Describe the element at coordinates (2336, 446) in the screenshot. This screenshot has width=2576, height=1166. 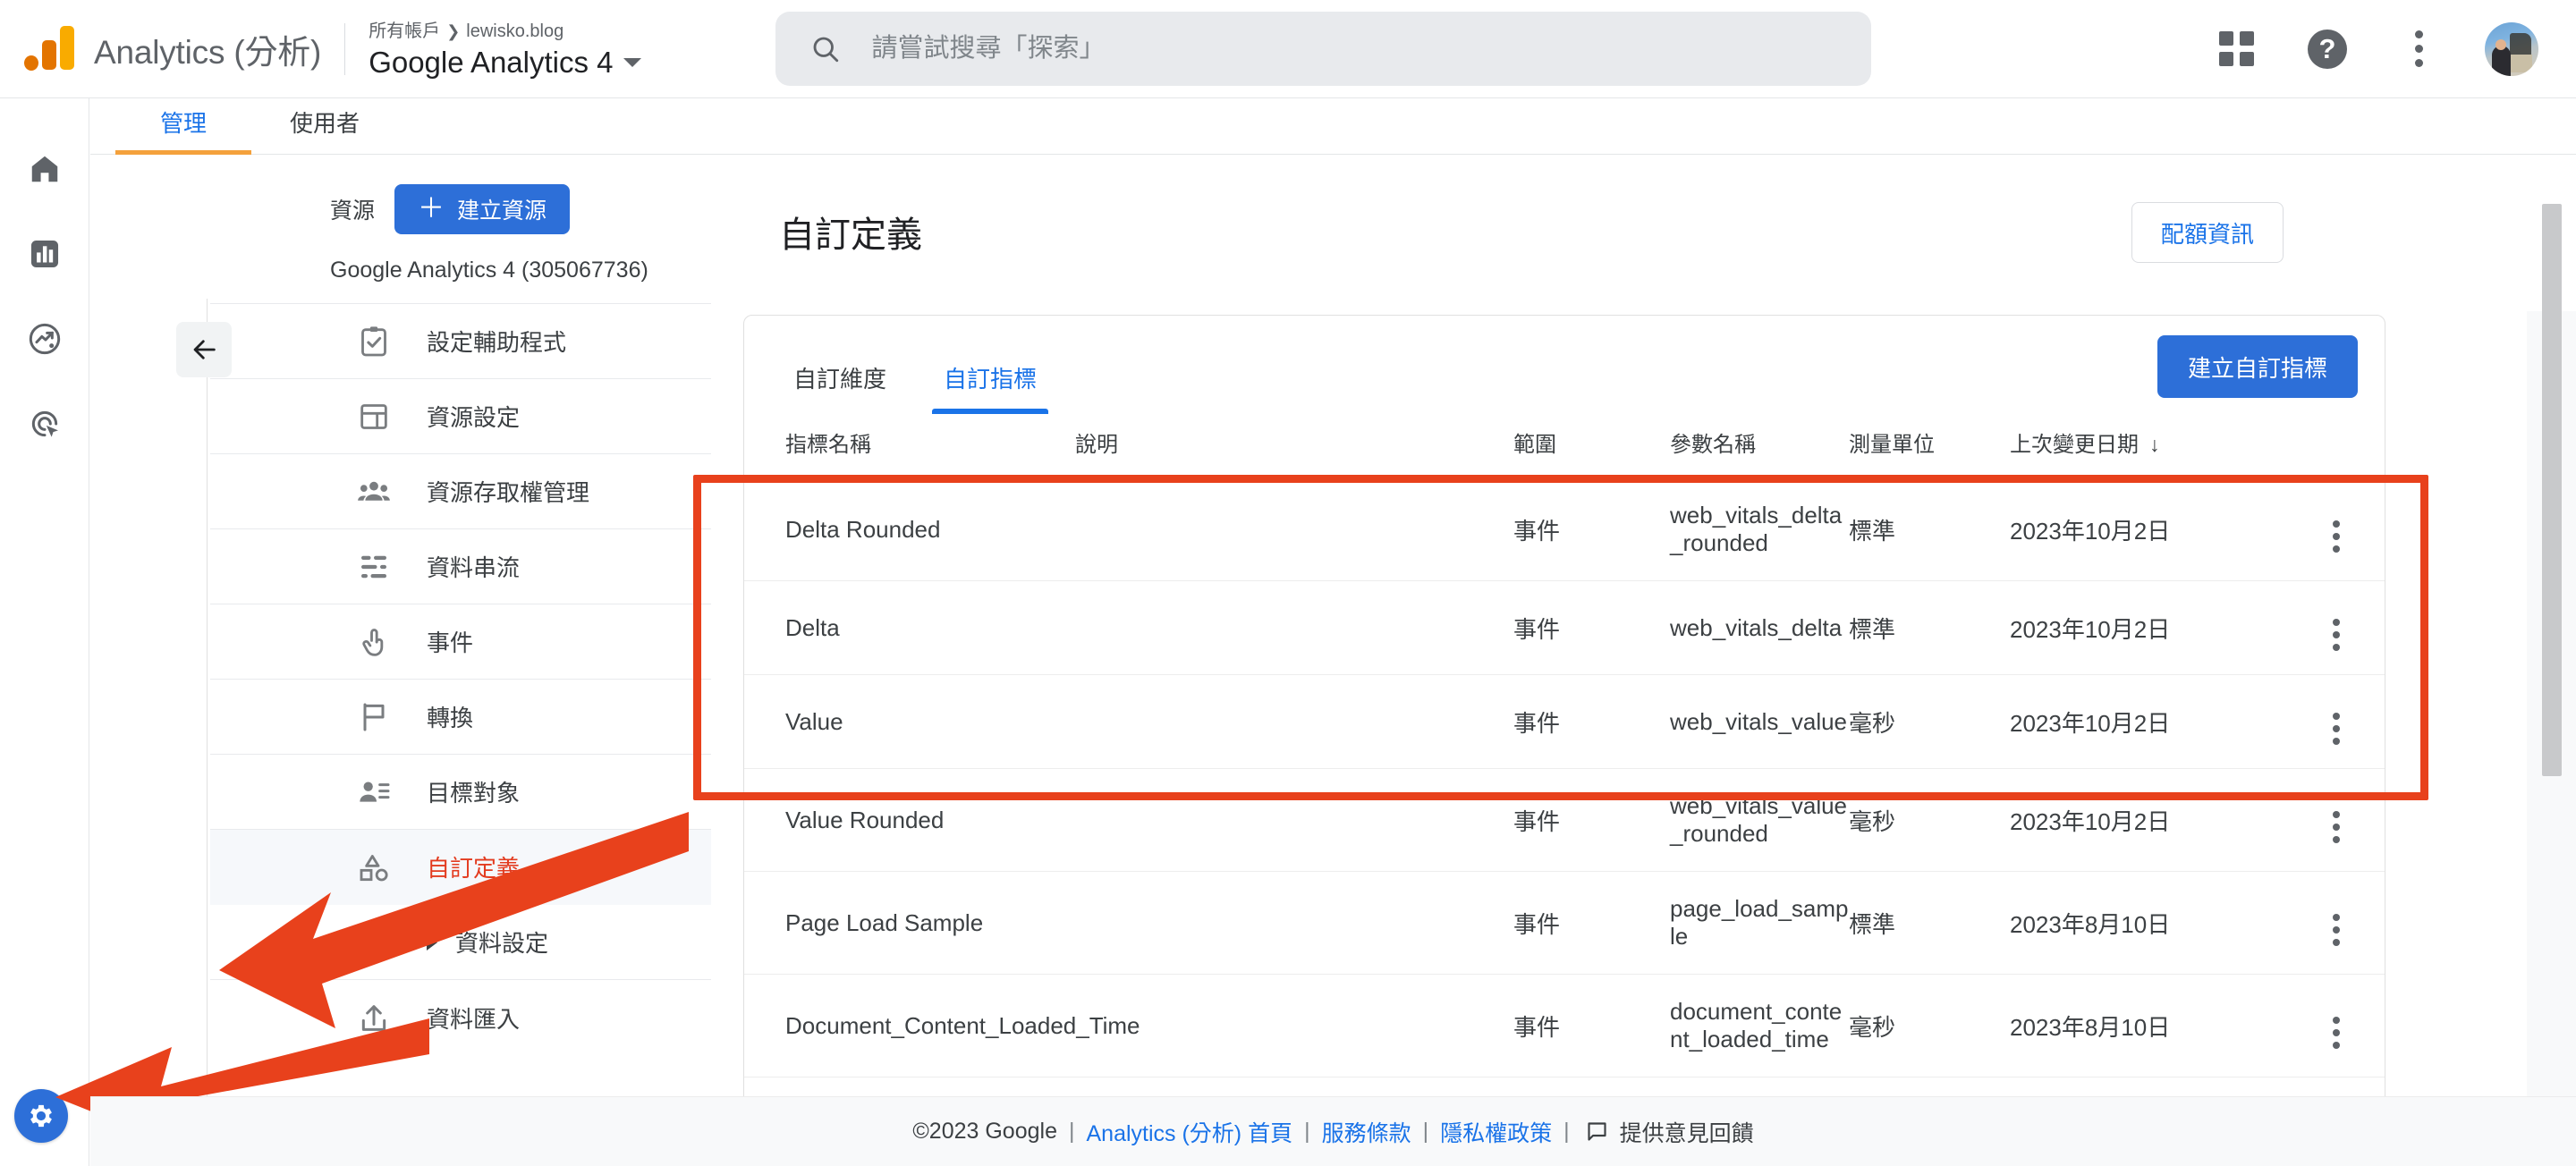
I see `column-header-actions` at that location.